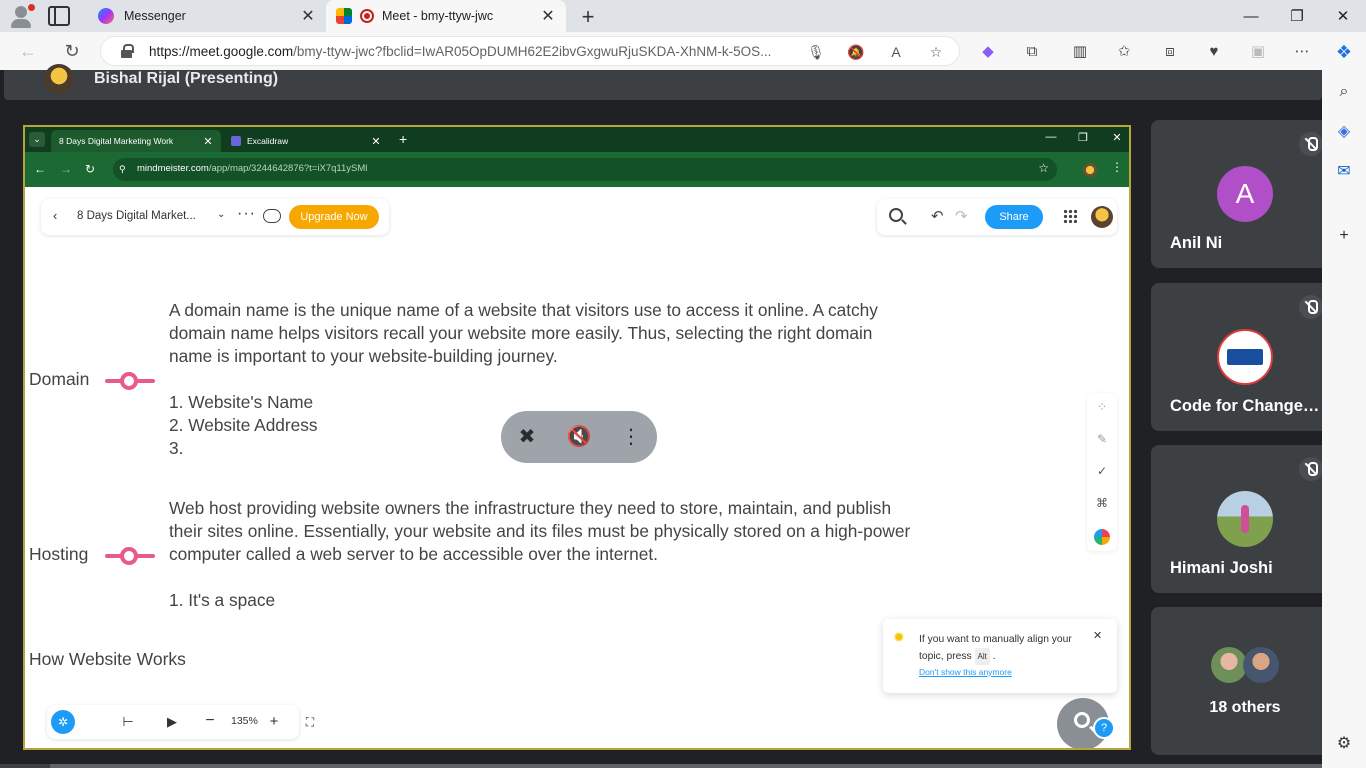 This screenshot has width=1366, height=768. What do you see at coordinates (274, 721) in the screenshot?
I see `zoom-in-icon: +` at bounding box center [274, 721].